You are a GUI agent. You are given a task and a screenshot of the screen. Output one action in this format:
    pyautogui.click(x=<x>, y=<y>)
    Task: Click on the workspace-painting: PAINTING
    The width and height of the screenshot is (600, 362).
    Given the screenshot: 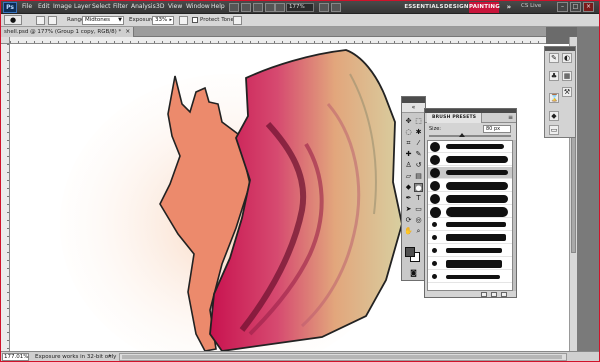 What is the action you would take?
    pyautogui.click(x=484, y=7)
    